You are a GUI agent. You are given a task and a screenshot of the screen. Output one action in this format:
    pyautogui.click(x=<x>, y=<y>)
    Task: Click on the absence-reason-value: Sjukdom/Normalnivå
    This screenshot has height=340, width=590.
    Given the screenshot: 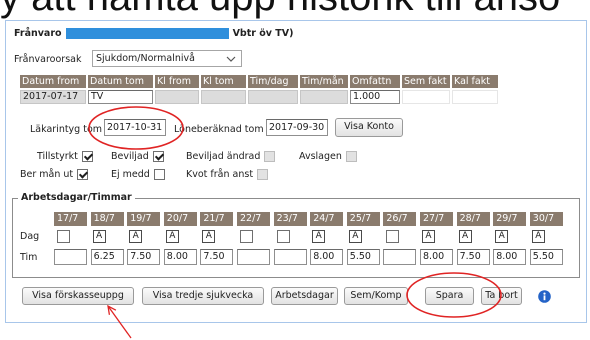 What is the action you would take?
    pyautogui.click(x=145, y=58)
    